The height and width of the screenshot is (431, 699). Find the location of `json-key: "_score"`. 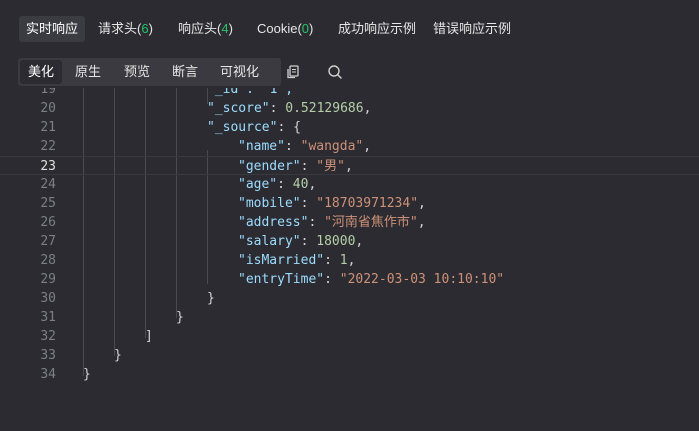

json-key: "_score" is located at coordinates (238, 108).